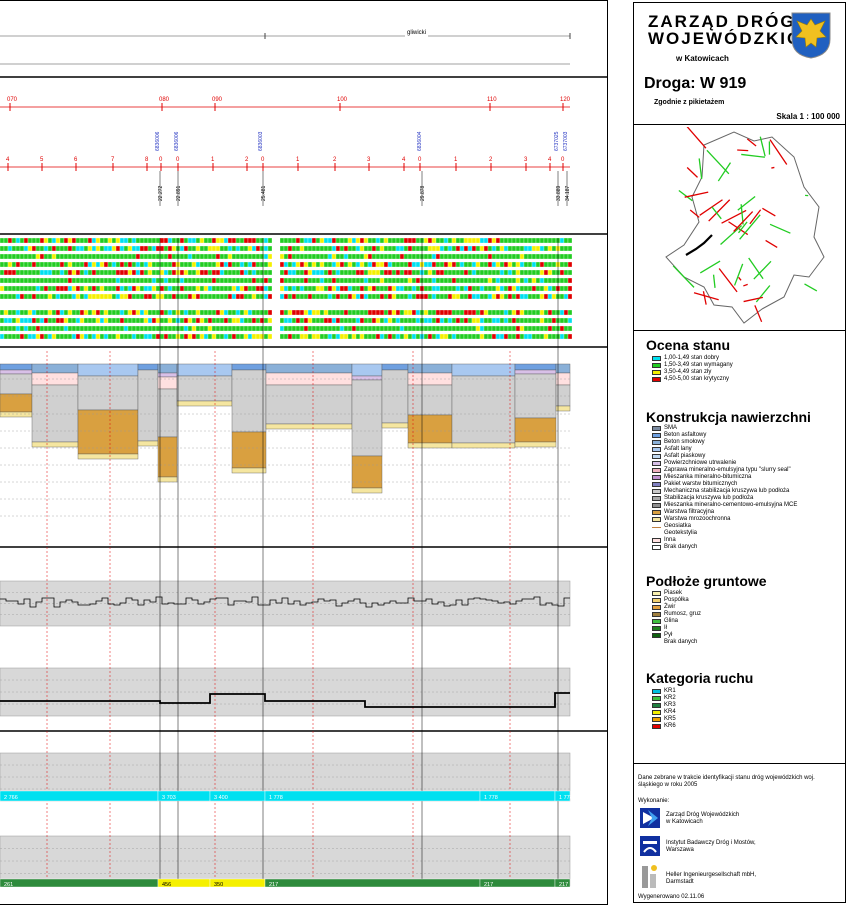 The image size is (851, 909). Describe the element at coordinates (678, 526) in the screenshot. I see `construction-legend-label: Geosiatka` at that location.